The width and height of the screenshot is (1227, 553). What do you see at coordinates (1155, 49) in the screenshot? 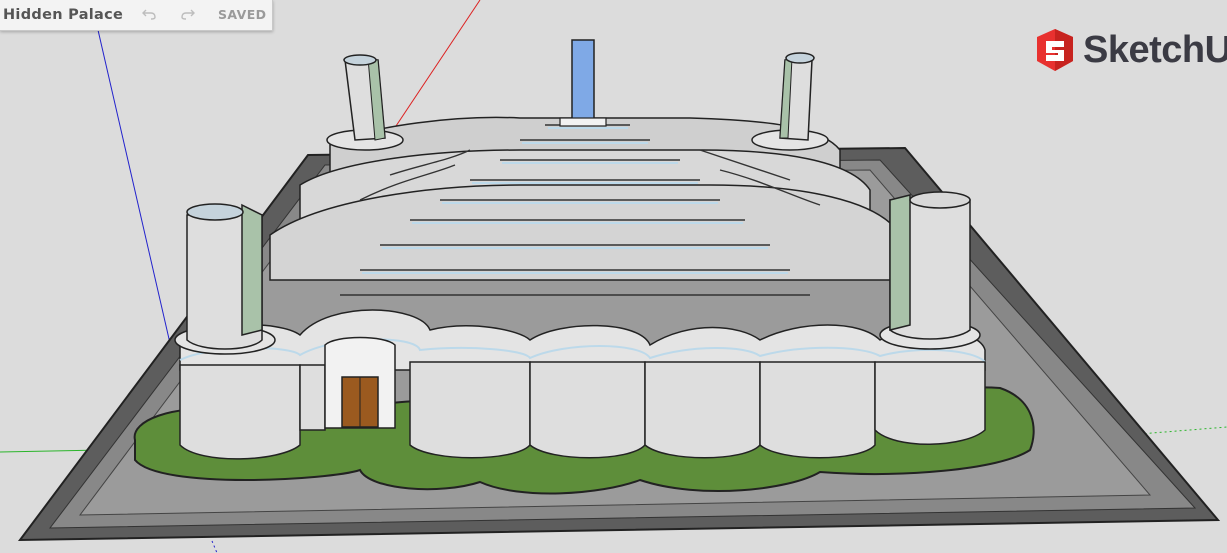
I see `brand-name: SketchU` at bounding box center [1155, 49].